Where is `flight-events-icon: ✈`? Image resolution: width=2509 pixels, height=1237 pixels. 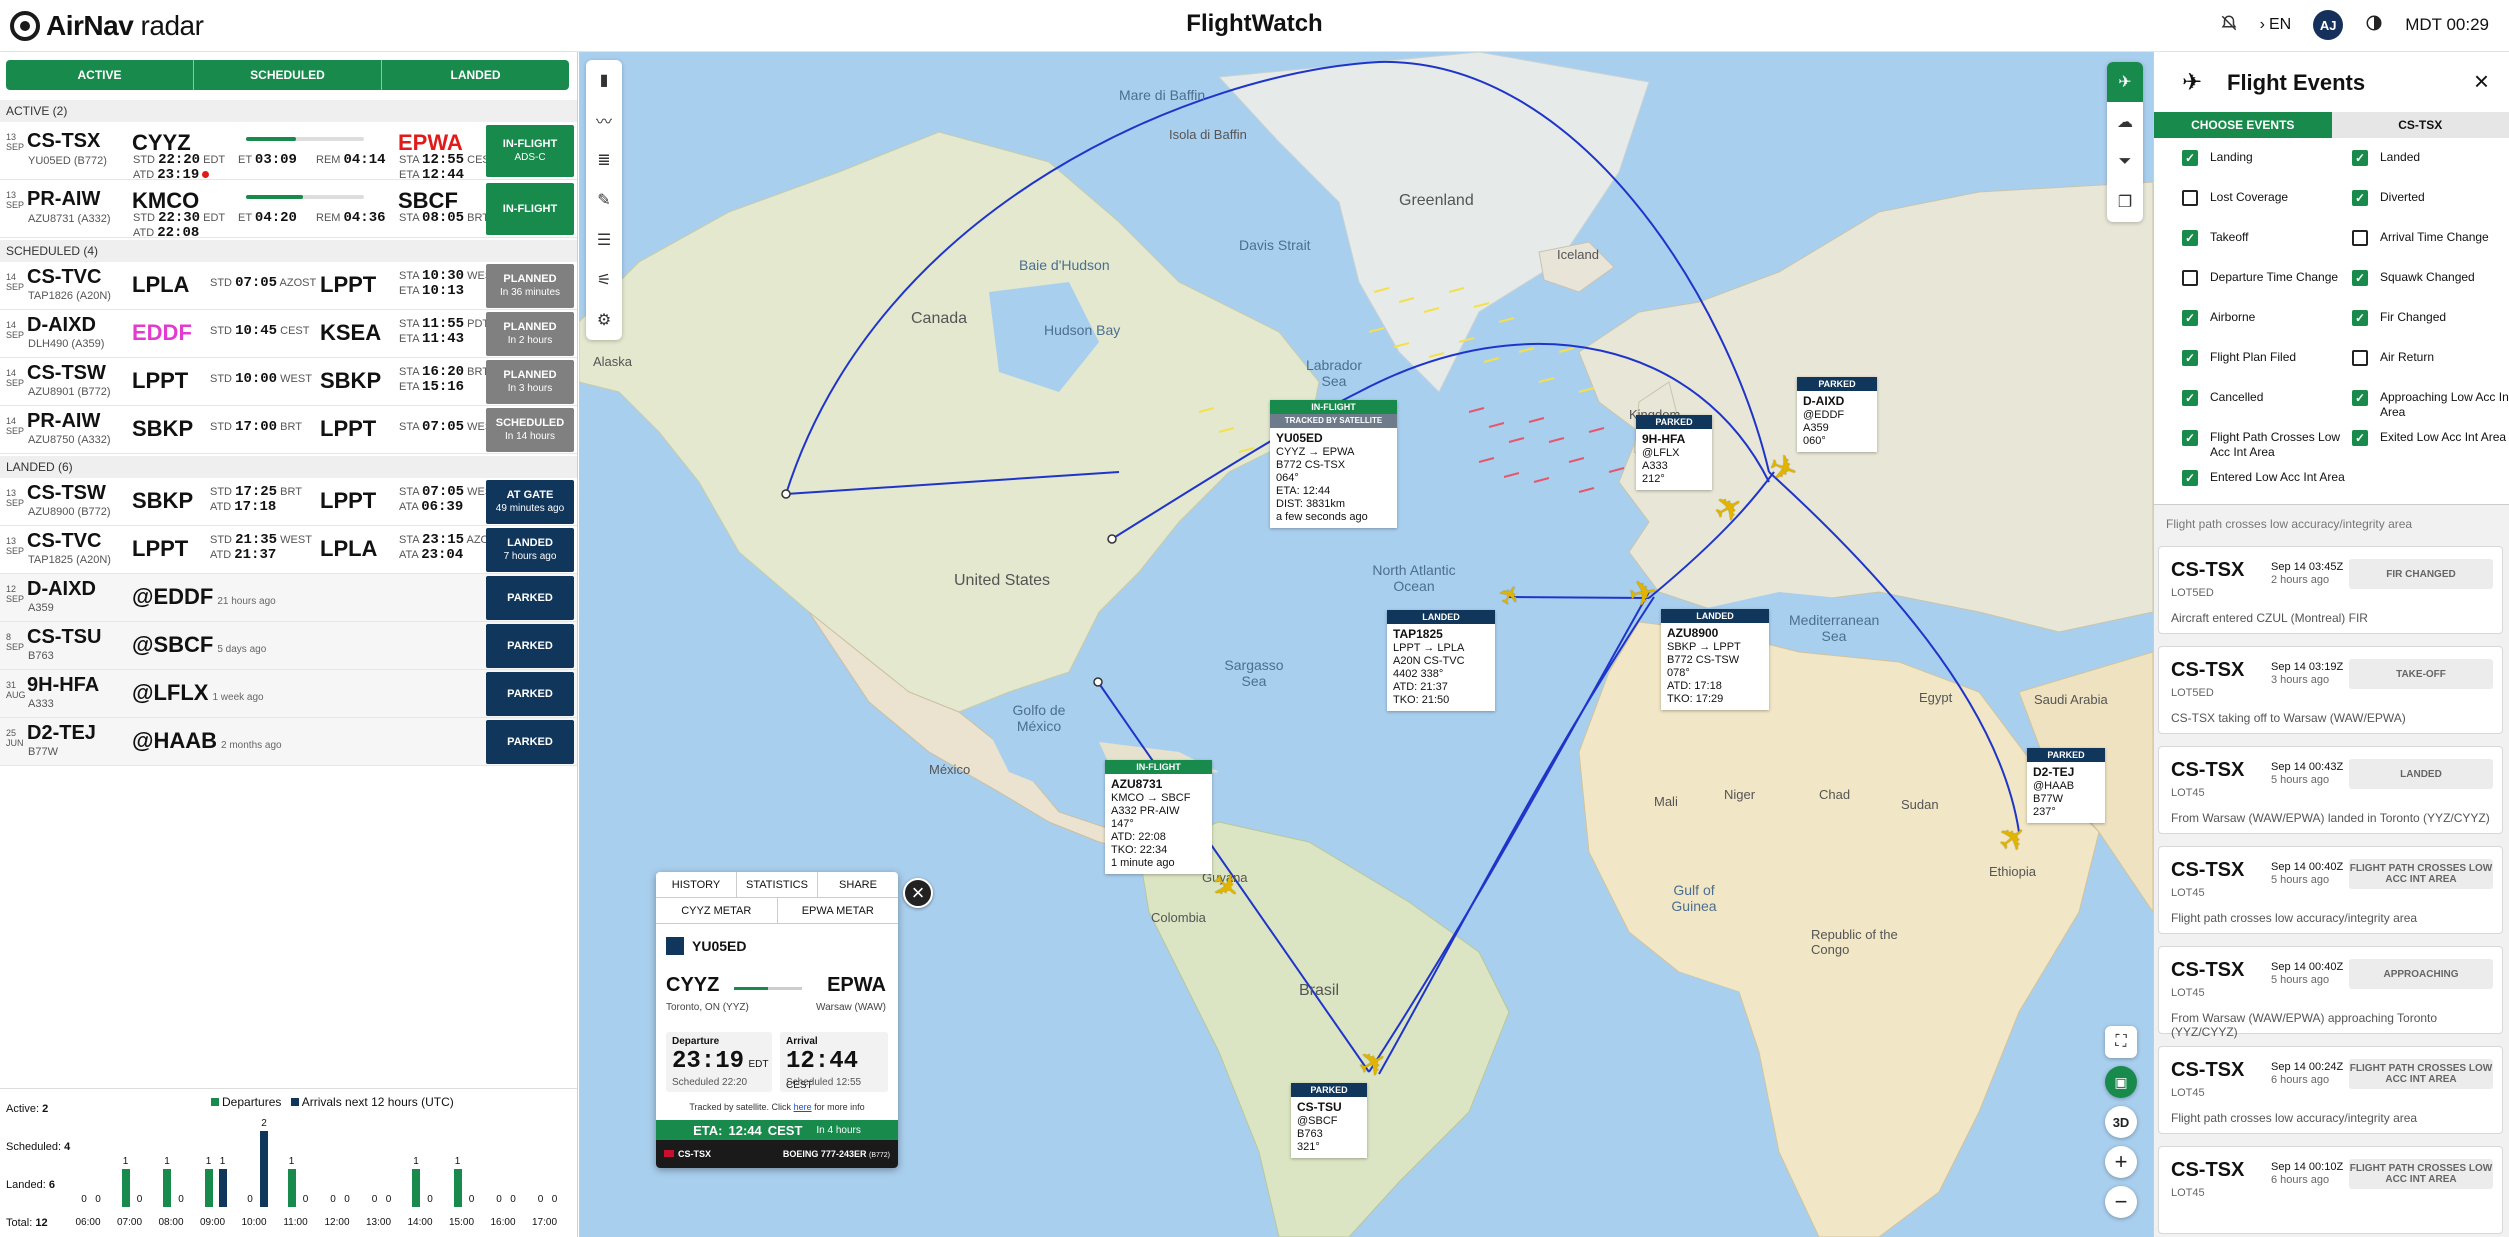 flight-events-icon: ✈ is located at coordinates (2125, 82).